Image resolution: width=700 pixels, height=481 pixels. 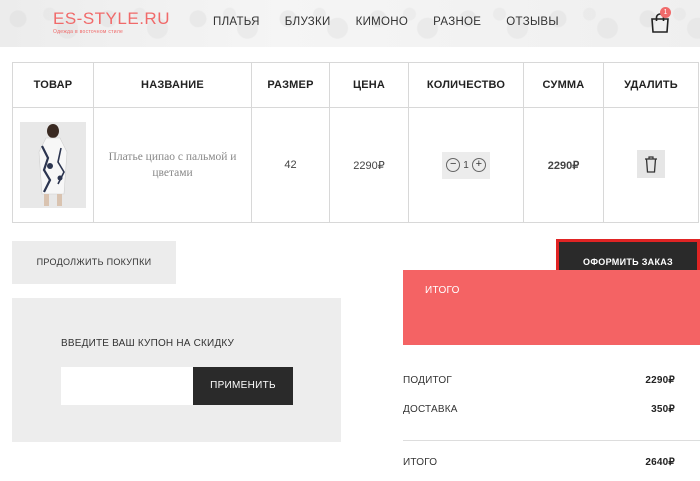 I want to click on totals-divider, so click(x=551, y=440).